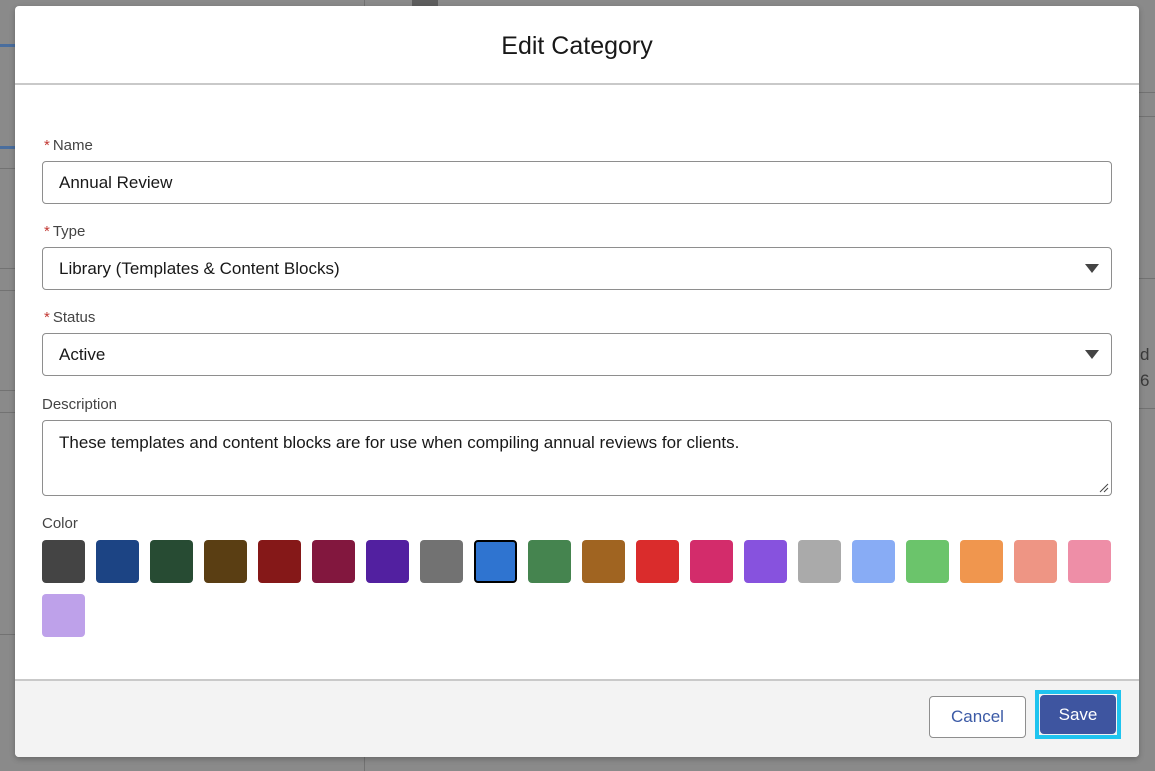 The image size is (1155, 771). What do you see at coordinates (74, 317) in the screenshot?
I see `status-label-text: Status` at bounding box center [74, 317].